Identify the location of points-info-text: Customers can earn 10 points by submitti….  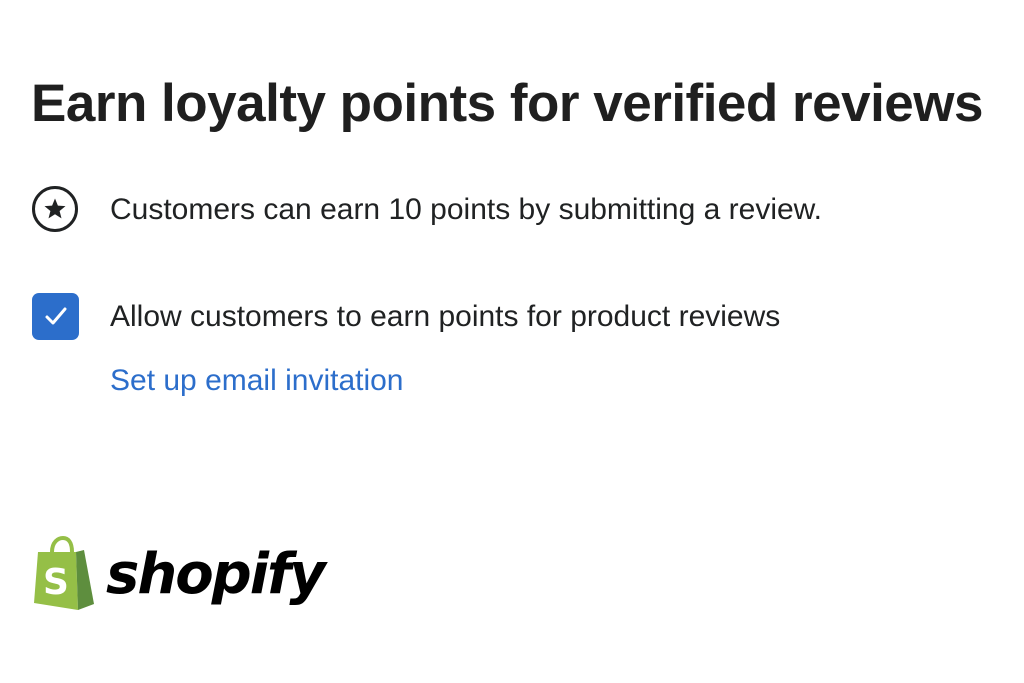
(466, 209).